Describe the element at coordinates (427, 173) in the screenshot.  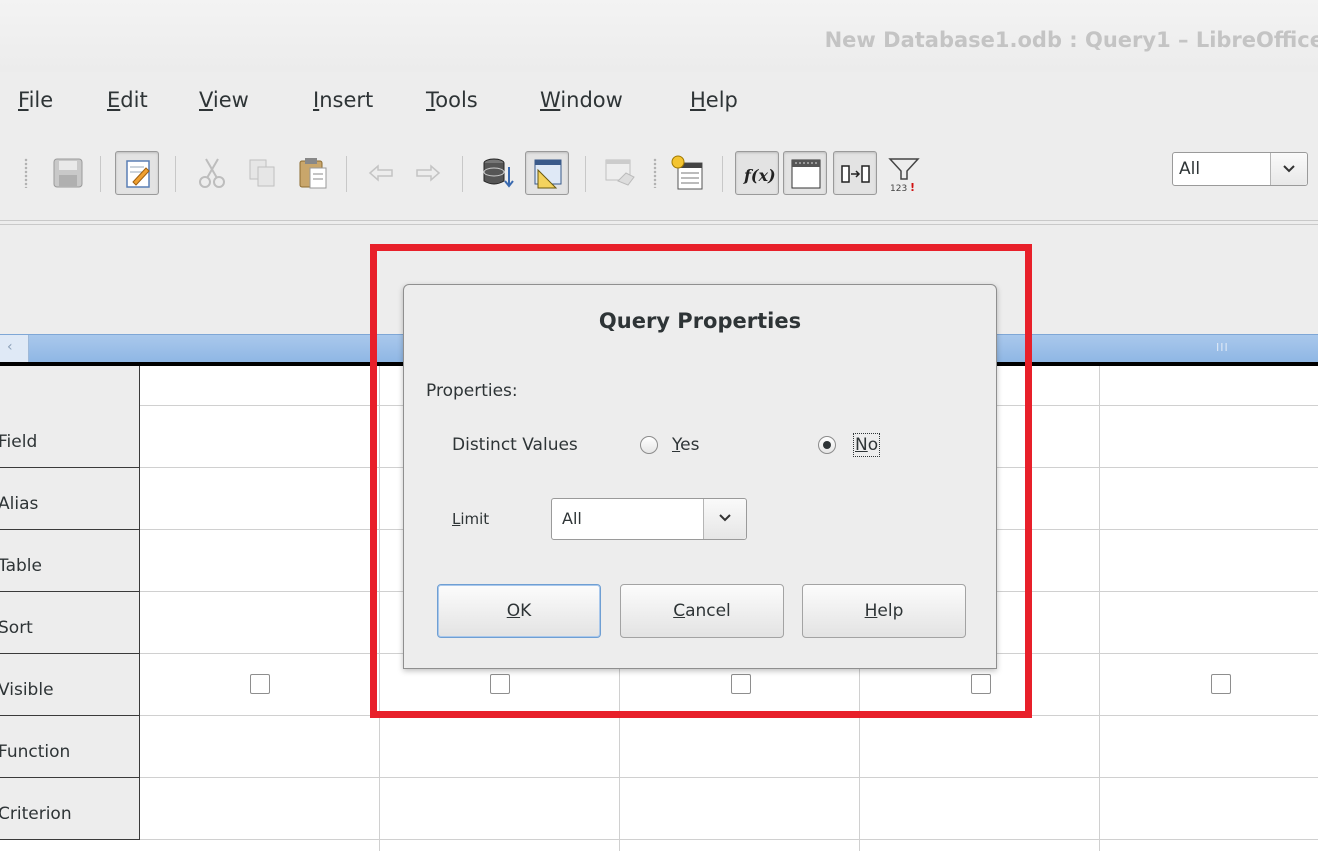
I see `redo-icon` at that location.